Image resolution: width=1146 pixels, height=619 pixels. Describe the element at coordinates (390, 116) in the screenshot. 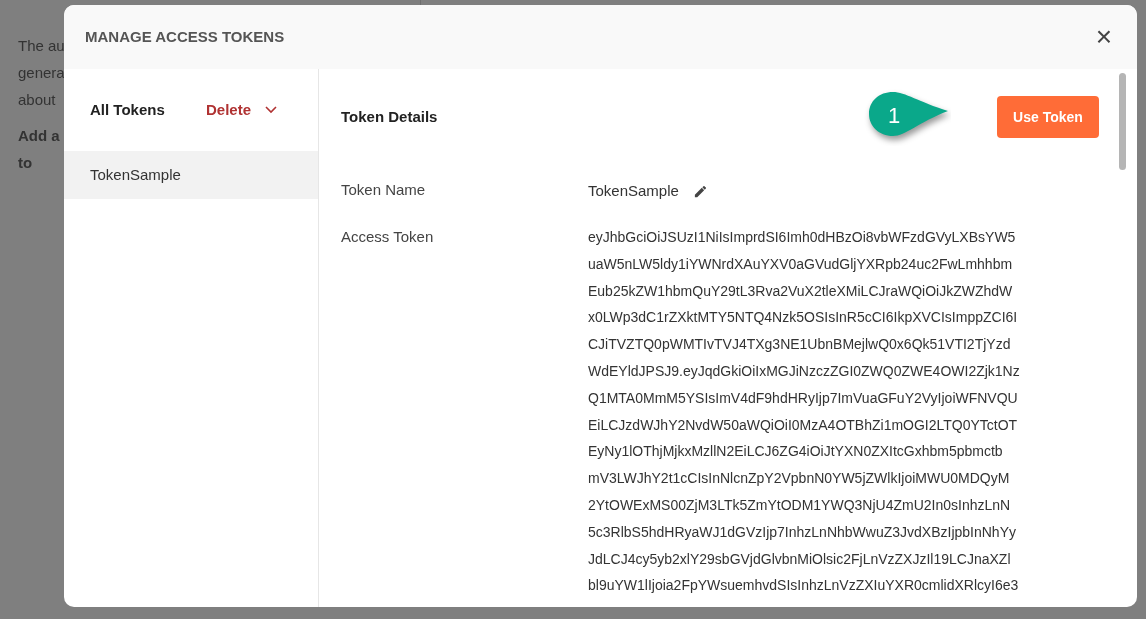

I see `section-heading: Token Details` at that location.